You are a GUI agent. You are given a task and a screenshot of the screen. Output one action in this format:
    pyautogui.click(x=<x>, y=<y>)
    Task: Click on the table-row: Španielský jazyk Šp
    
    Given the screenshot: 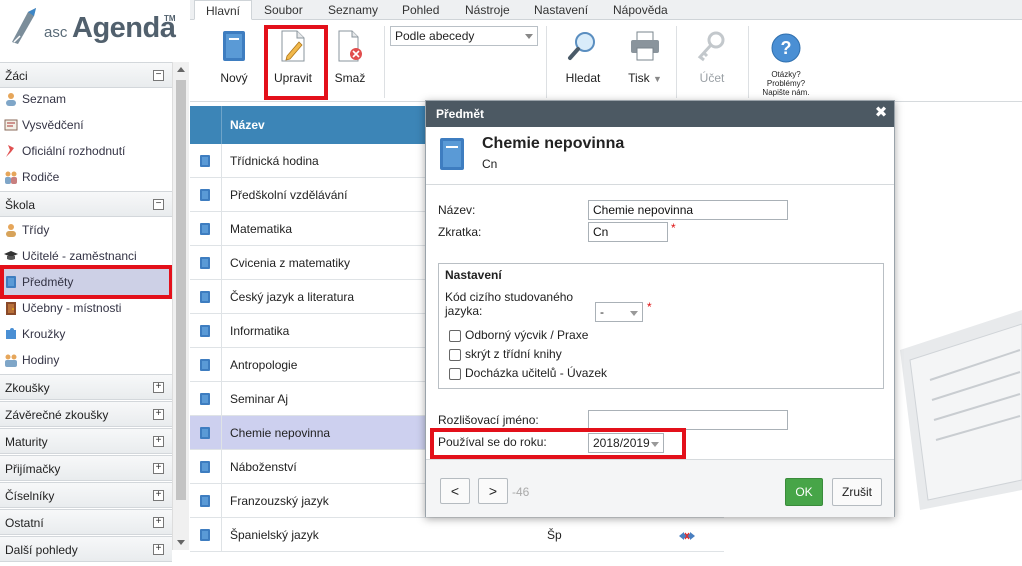 What is the action you would take?
    pyautogui.click(x=457, y=535)
    